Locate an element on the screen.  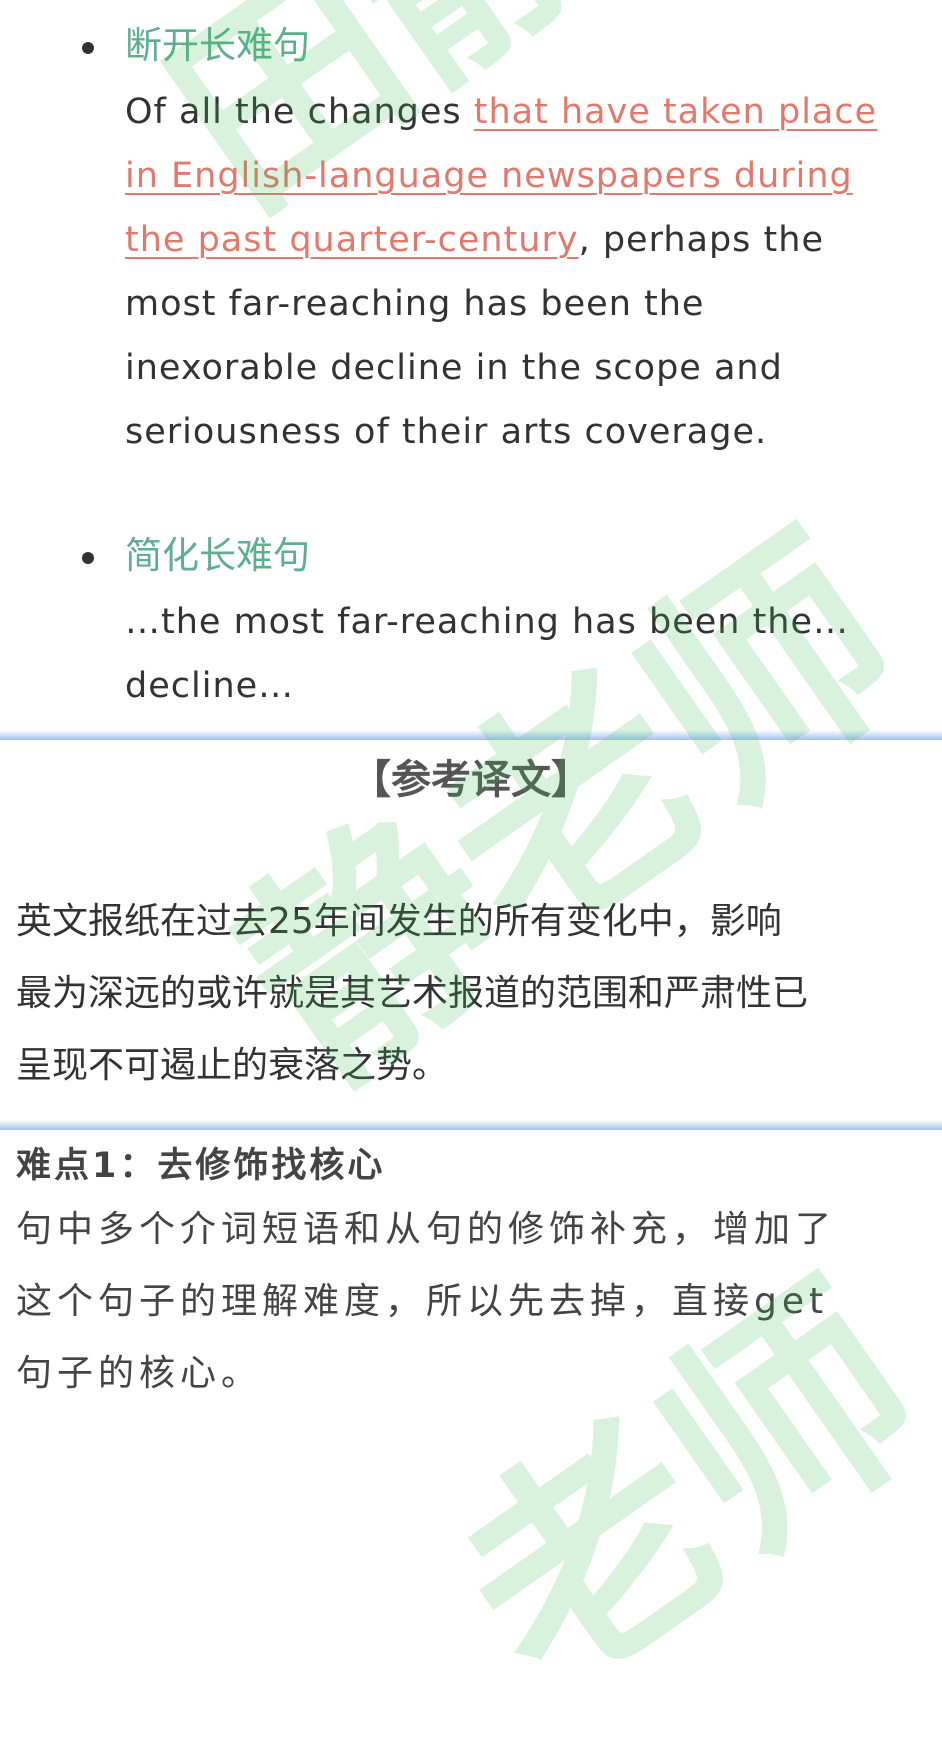
sentence-line: seriousness of their arts coverage. is located at coordinates (446, 432).